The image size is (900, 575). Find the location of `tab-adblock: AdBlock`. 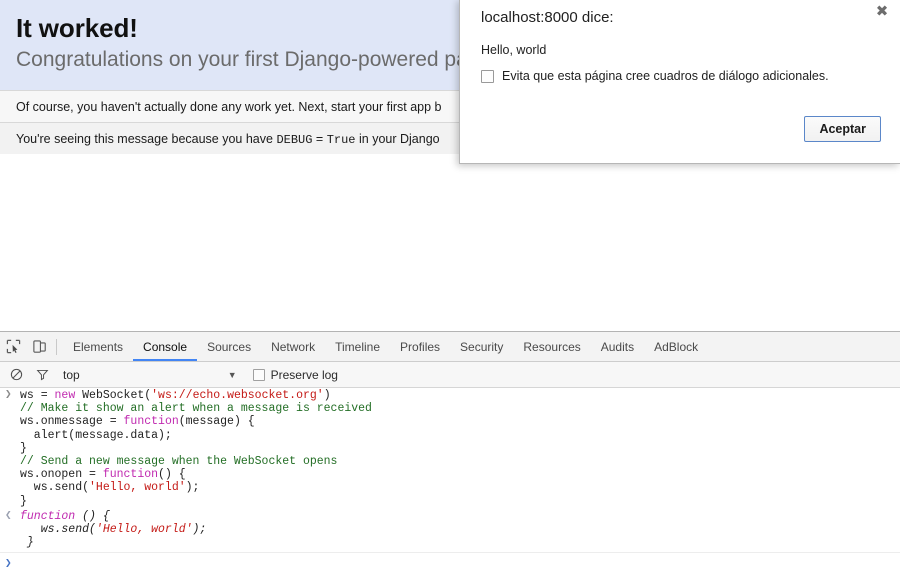

tab-adblock: AdBlock is located at coordinates (676, 346).